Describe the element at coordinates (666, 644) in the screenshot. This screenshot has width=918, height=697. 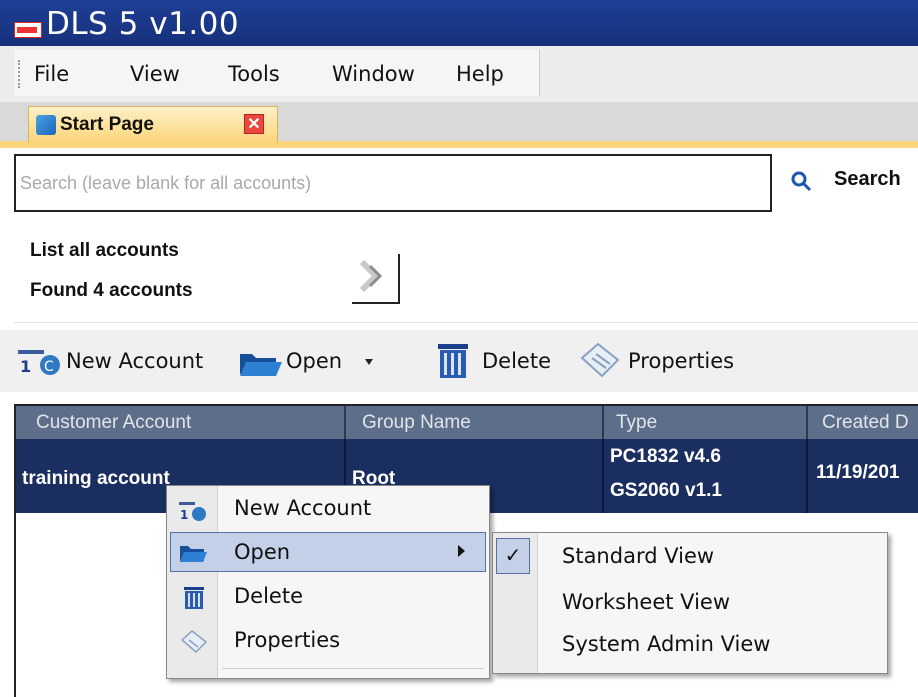
I see `submenu-system-admin-view: System Admin View` at that location.